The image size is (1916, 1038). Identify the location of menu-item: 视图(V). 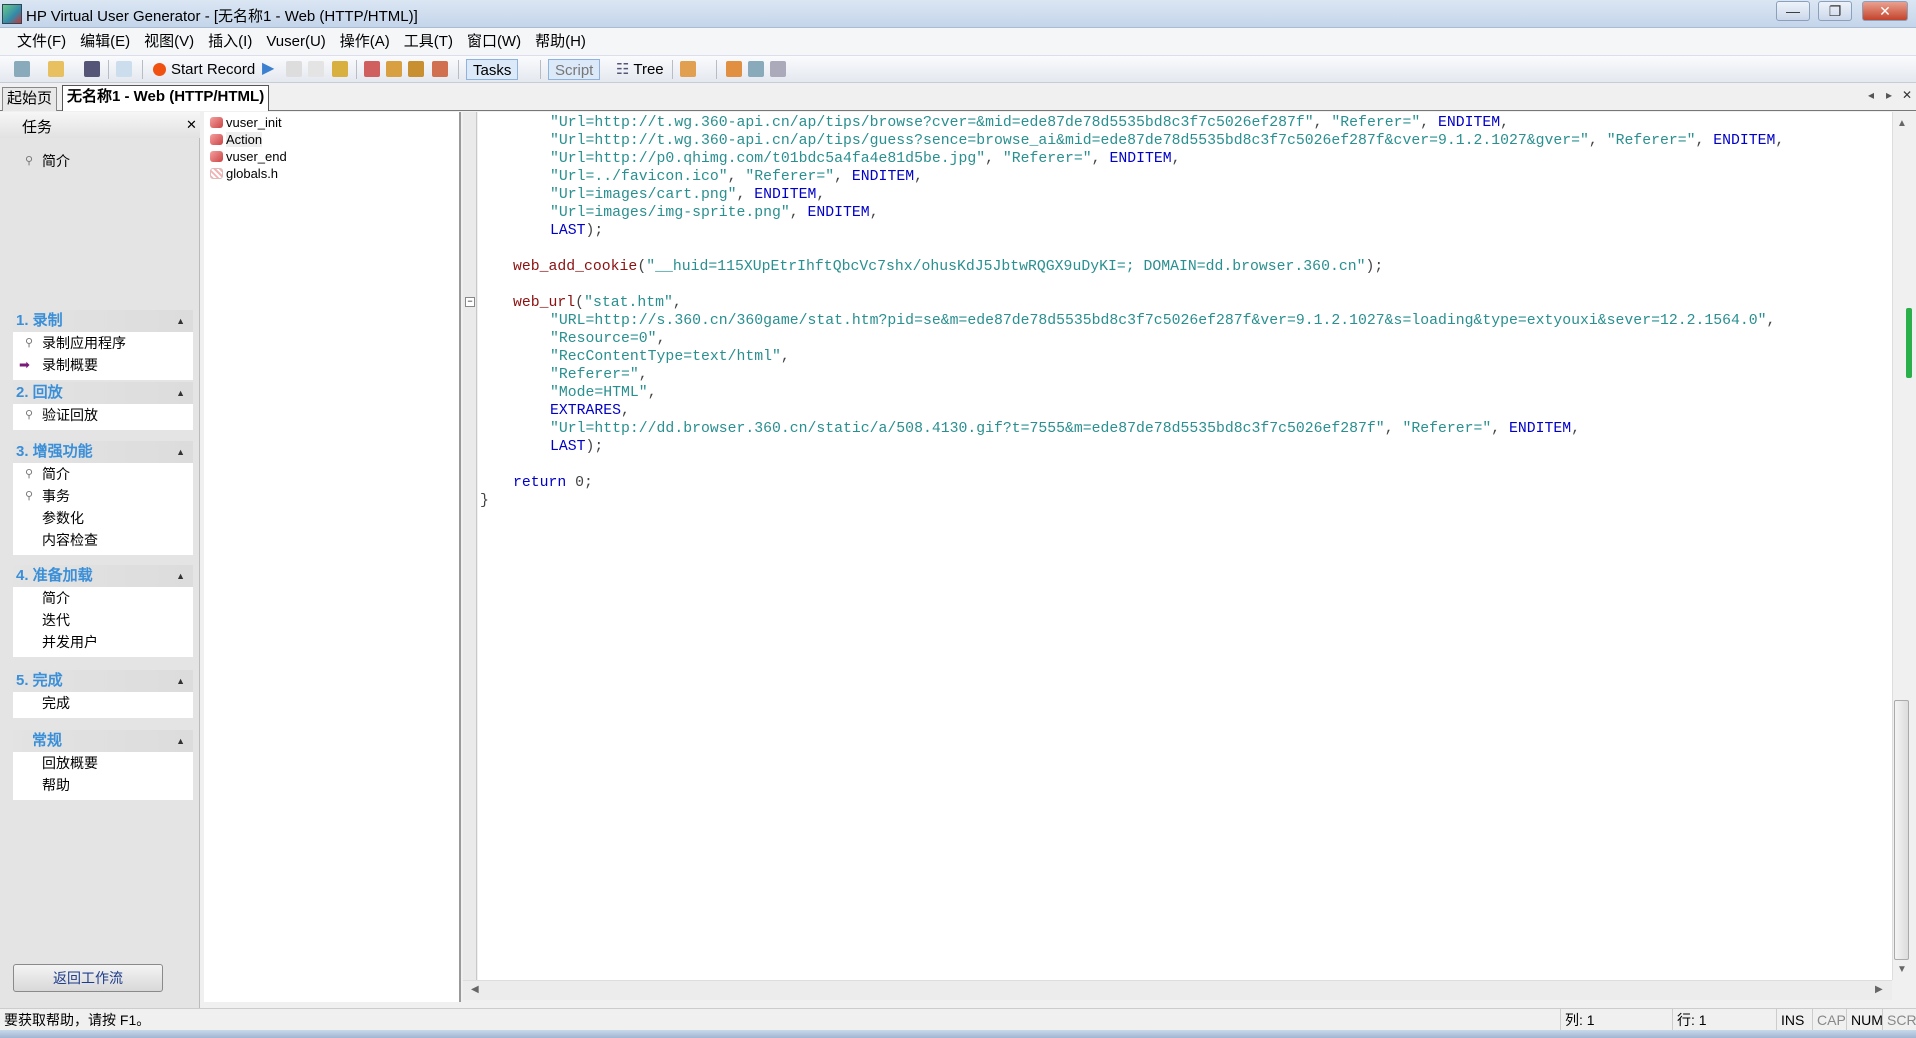
(169, 42).